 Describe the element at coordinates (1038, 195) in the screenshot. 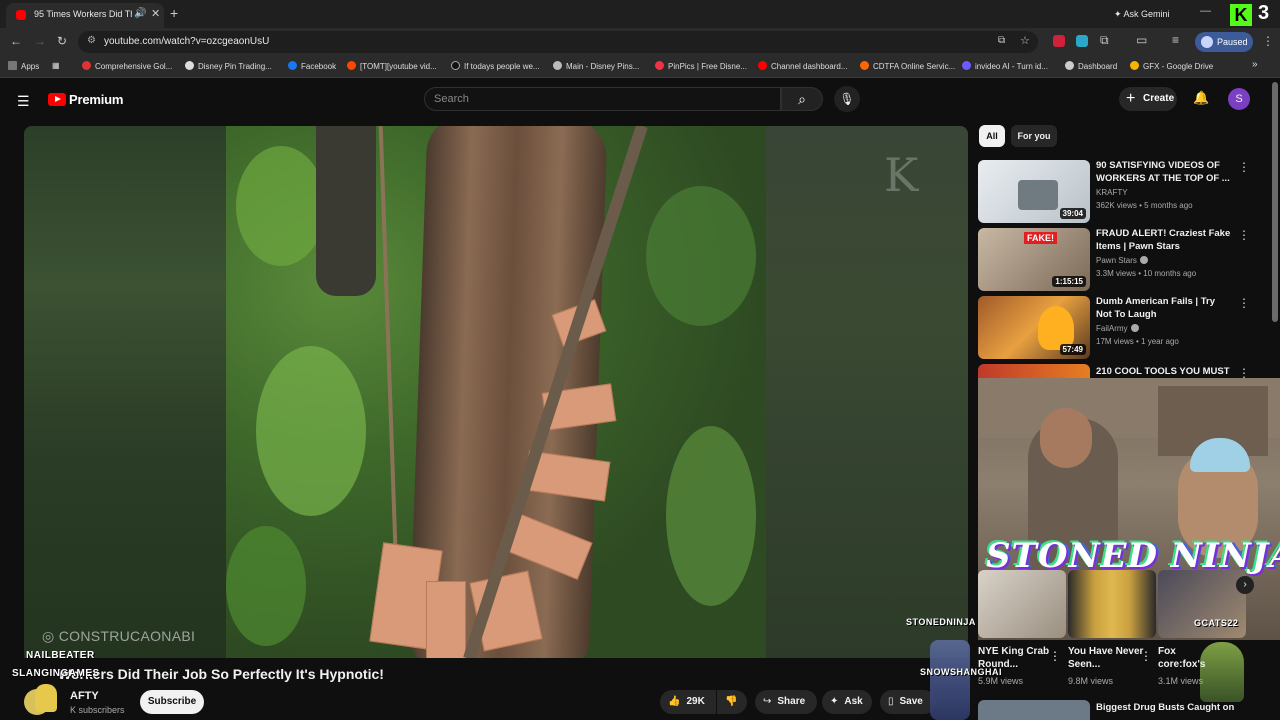

I see `thumbnail-object` at that location.